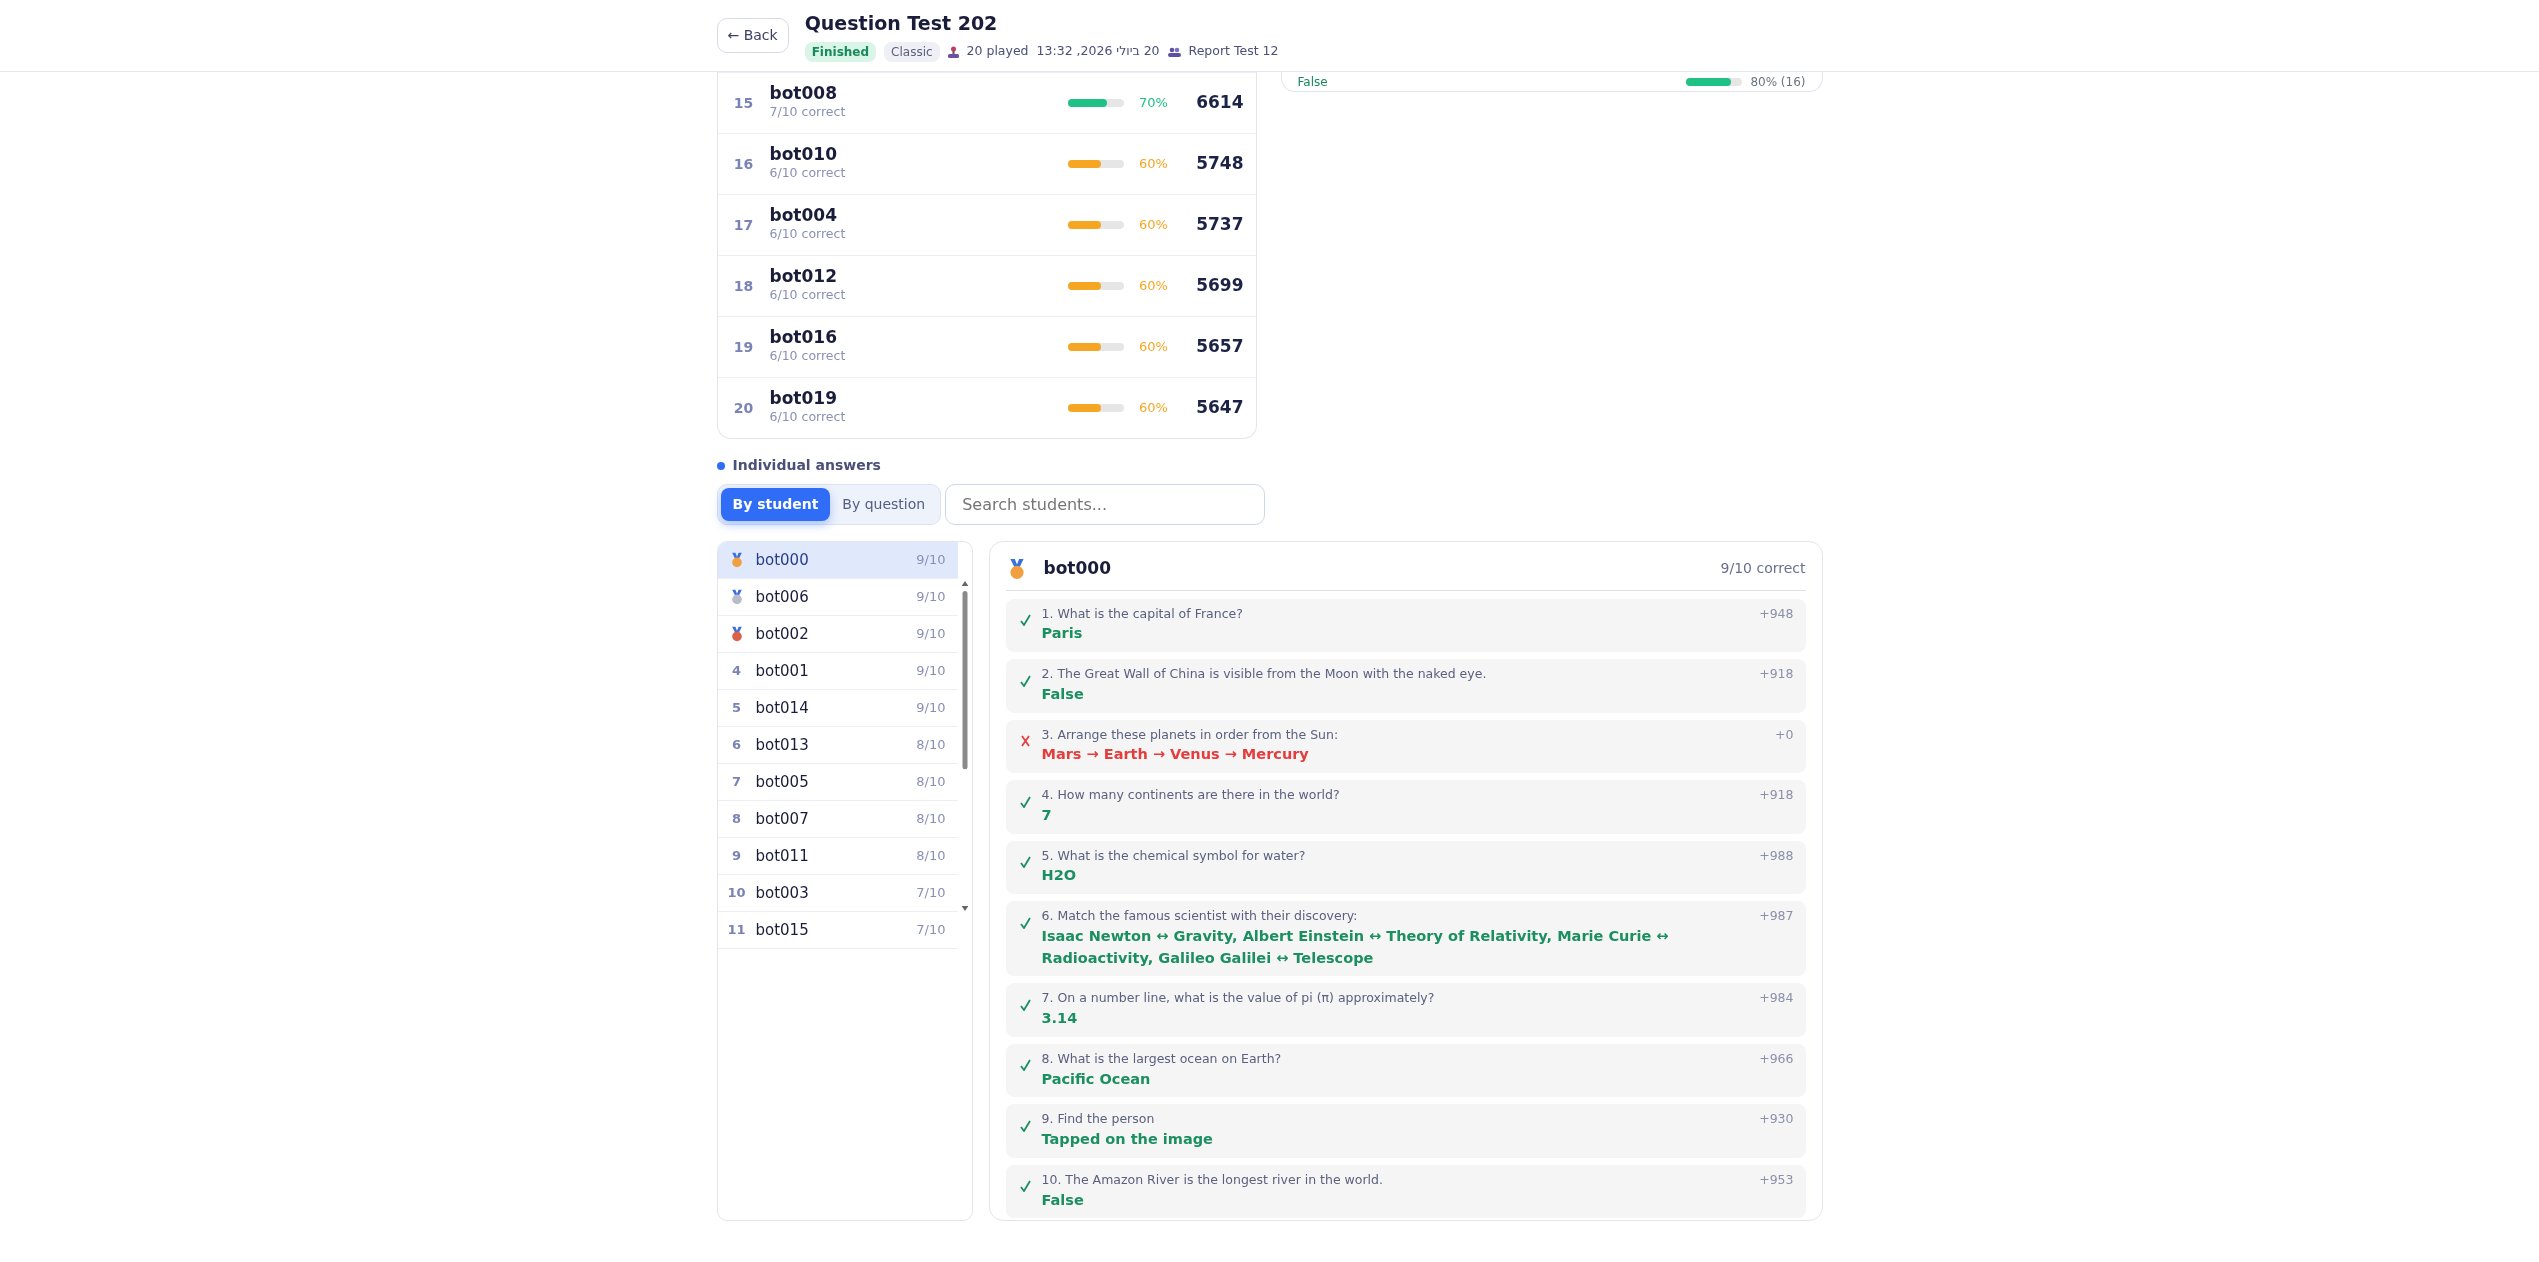  Describe the element at coordinates (953, 51) in the screenshot. I see `joystick-icon` at that location.